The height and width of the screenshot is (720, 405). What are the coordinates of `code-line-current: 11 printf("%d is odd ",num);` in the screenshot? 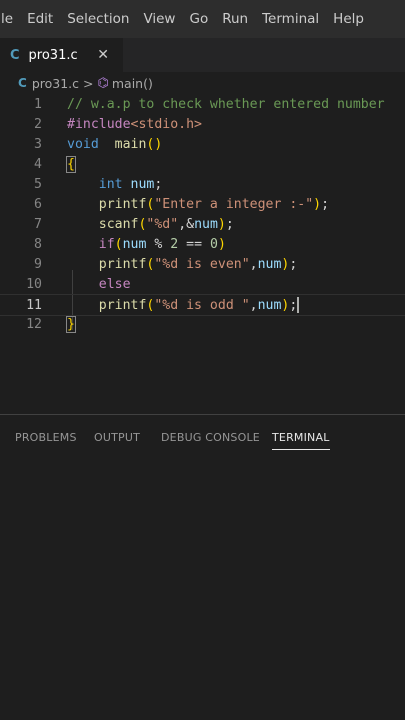 It's located at (202, 305).